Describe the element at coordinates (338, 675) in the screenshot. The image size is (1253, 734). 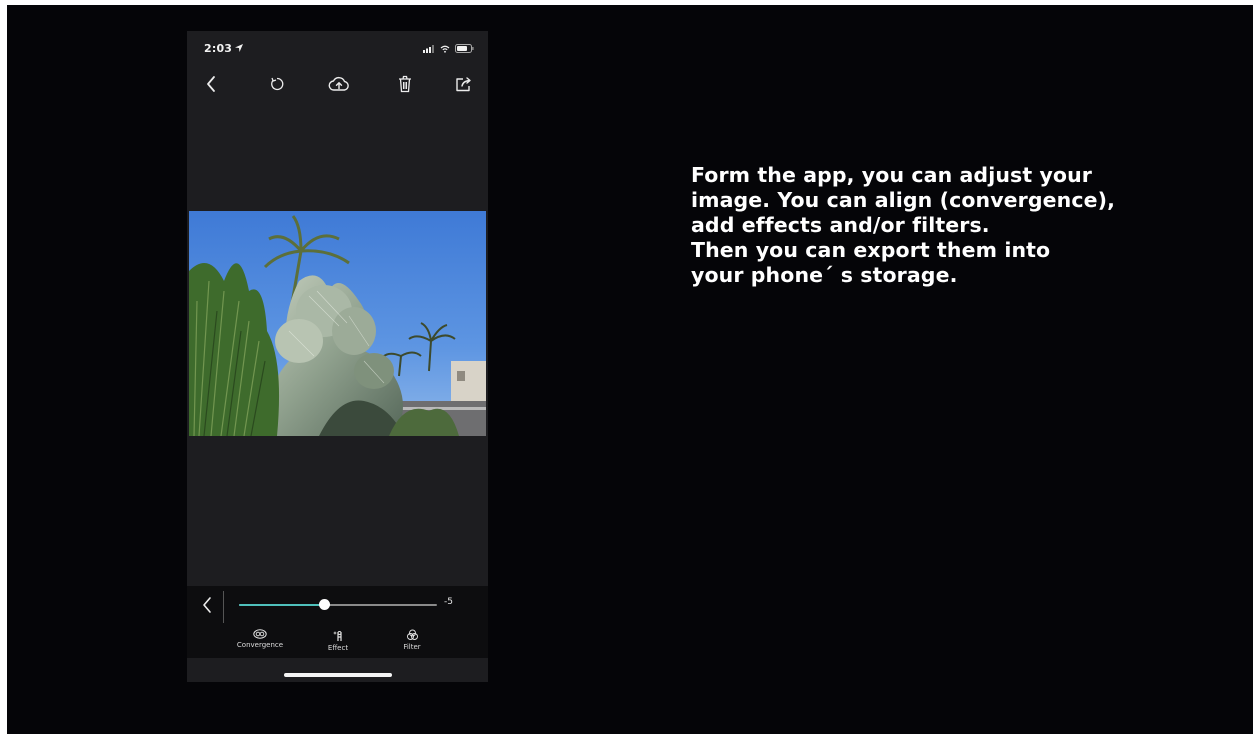
I see `home-indicator` at that location.